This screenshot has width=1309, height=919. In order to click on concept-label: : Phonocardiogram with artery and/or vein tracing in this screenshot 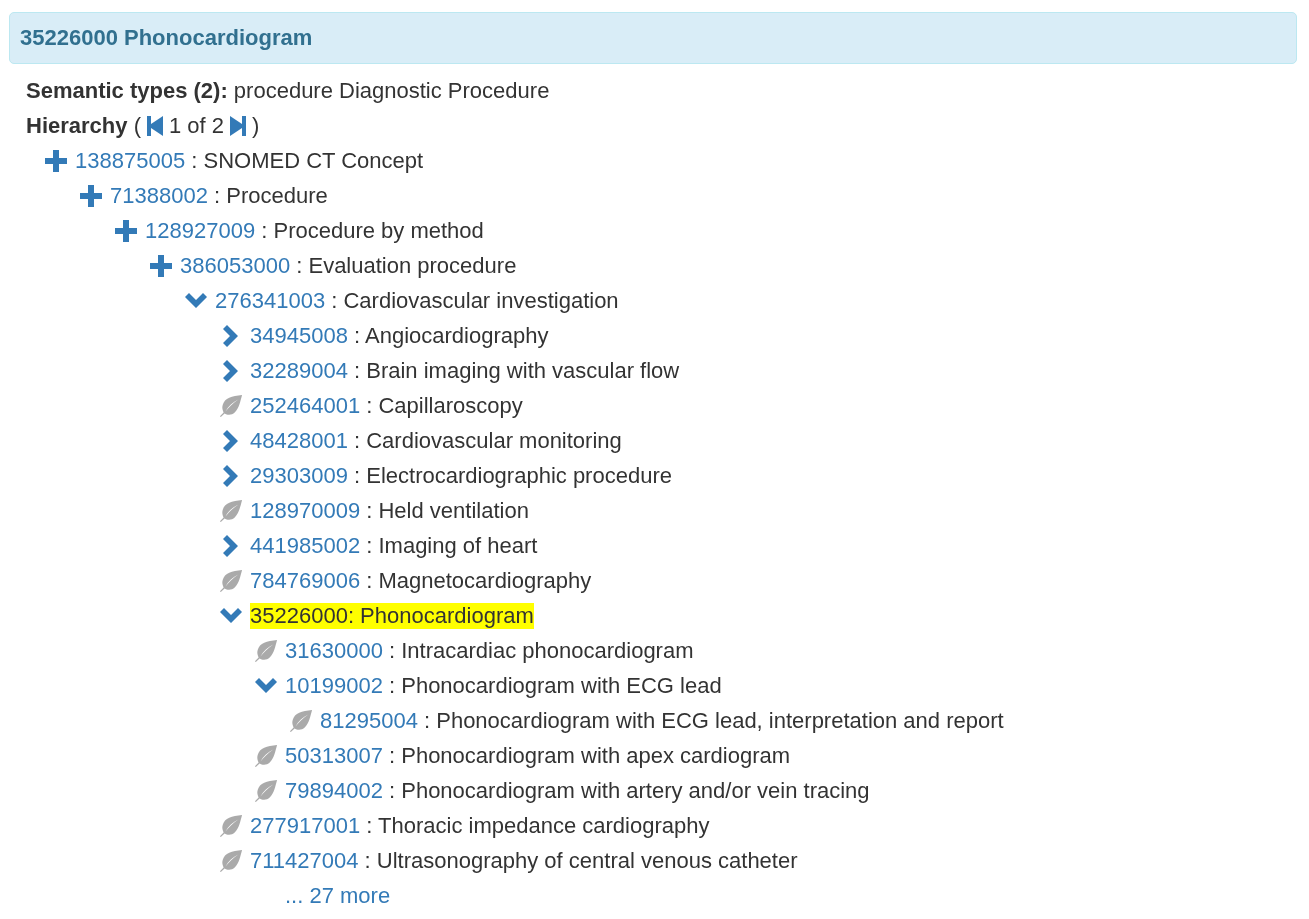, I will do `click(629, 790)`.